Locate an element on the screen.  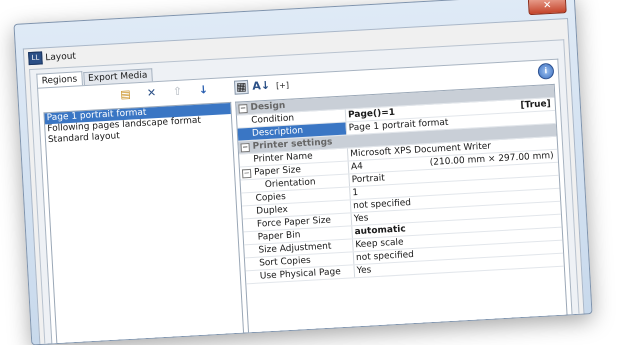
condition-result: [True] is located at coordinates (536, 105).